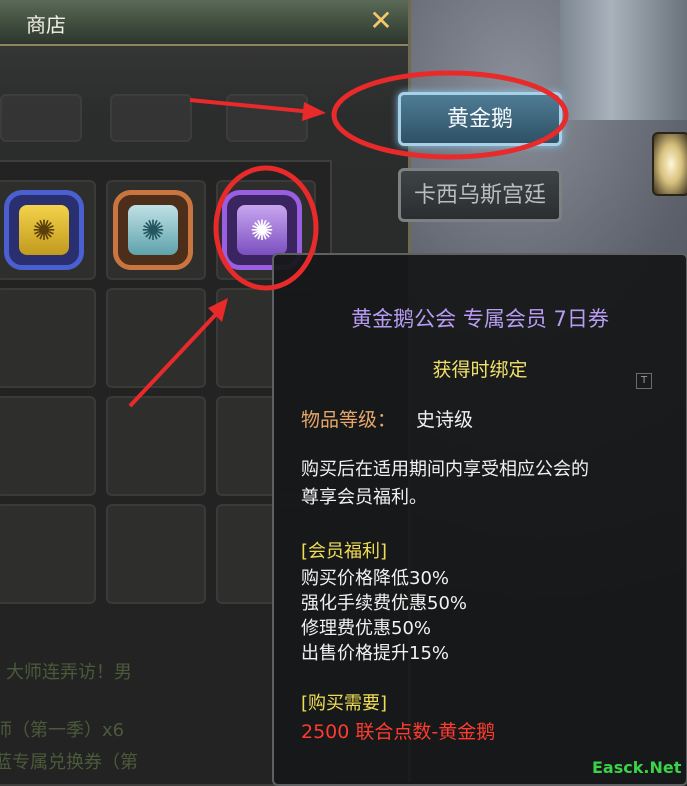 The image size is (687, 786). What do you see at coordinates (450, 115) in the screenshot?
I see `annotation-ellipse-tab` at bounding box center [450, 115].